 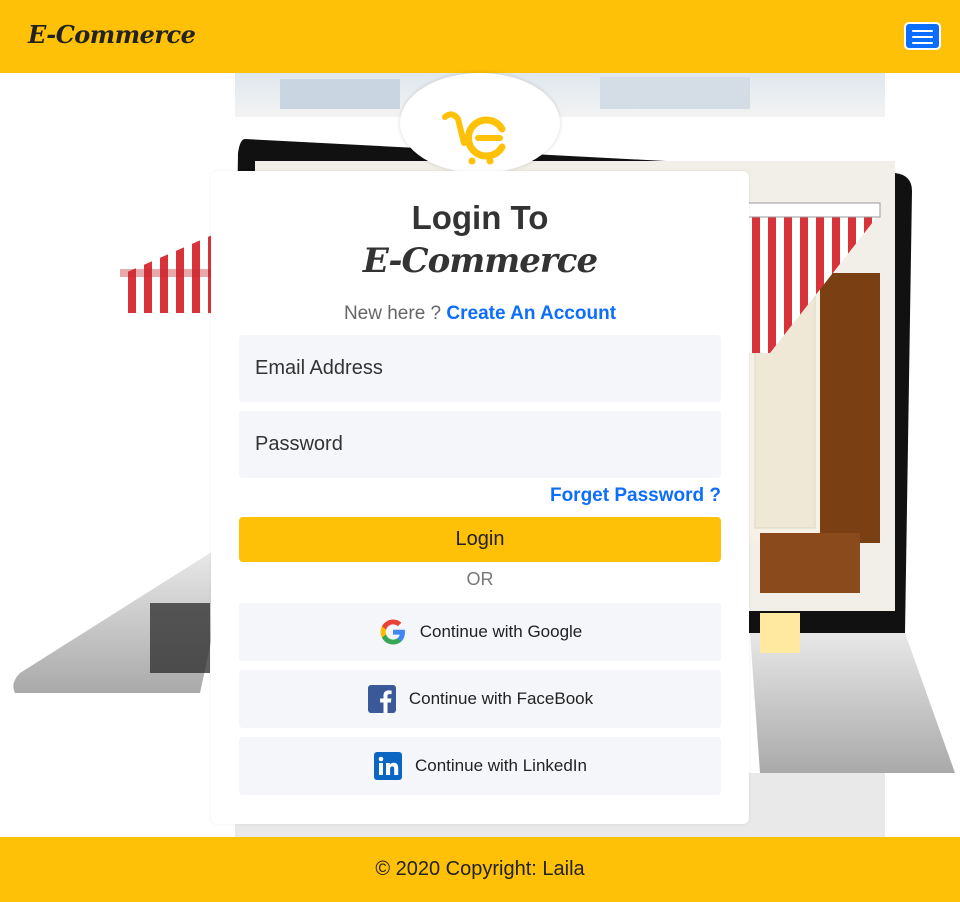 I want to click on forget-password-link: Forget Password ?, so click(x=635, y=496).